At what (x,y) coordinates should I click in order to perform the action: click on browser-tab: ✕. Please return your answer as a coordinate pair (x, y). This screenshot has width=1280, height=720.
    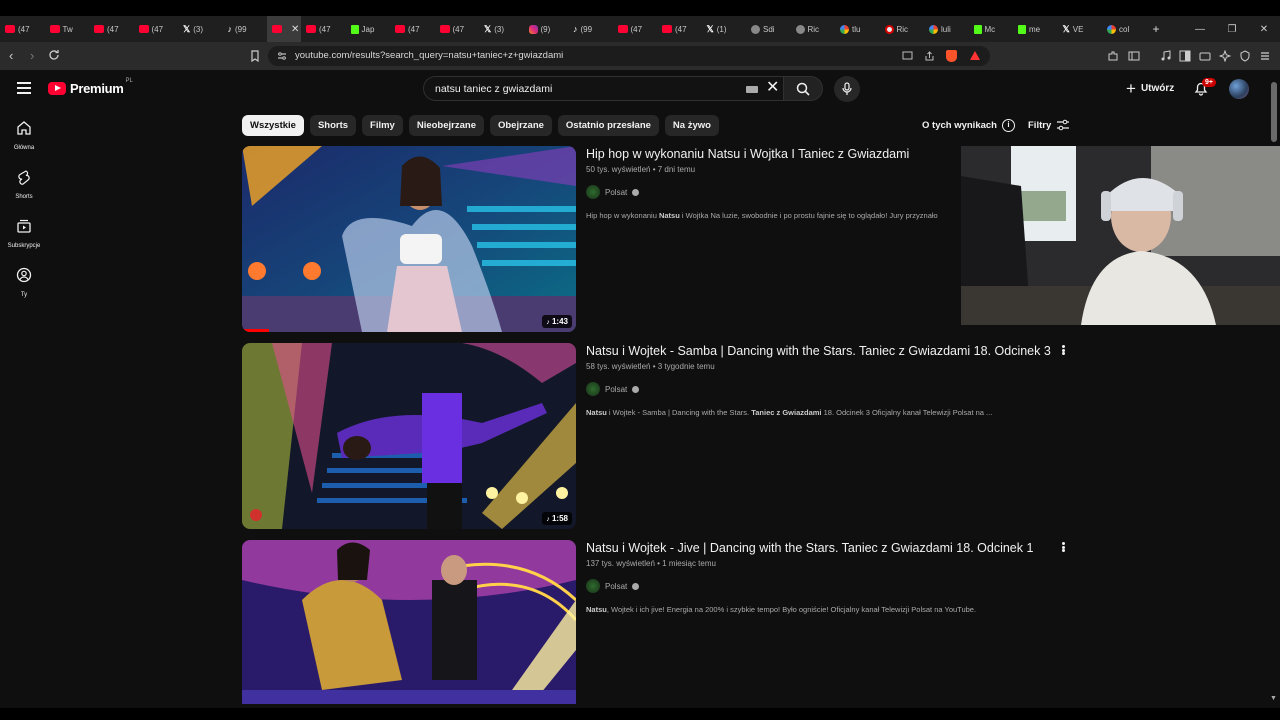
    Looking at the image, I should click on (284, 29).